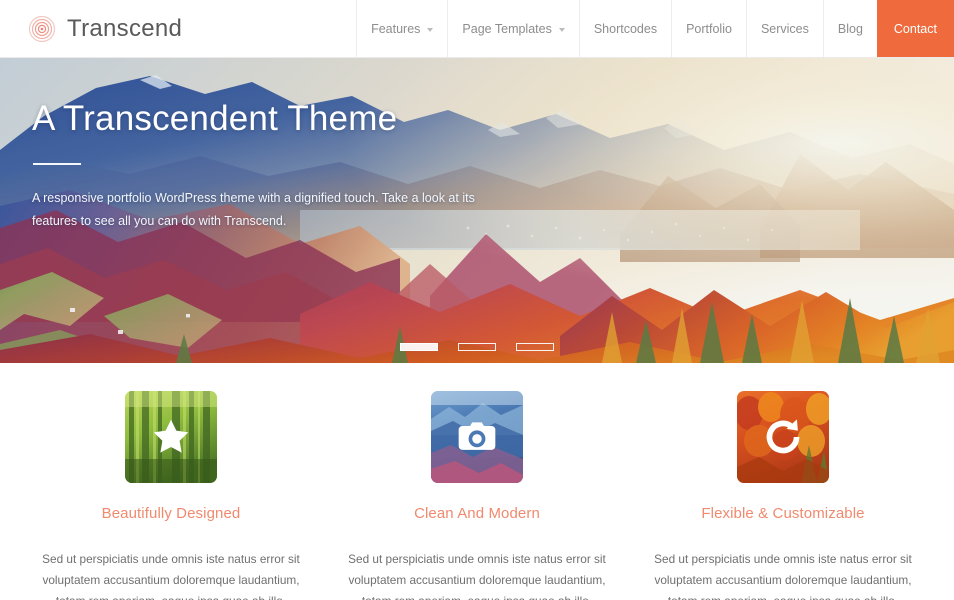 The image size is (954, 600). I want to click on nav-item-portfolio: Portfolio, so click(708, 28).